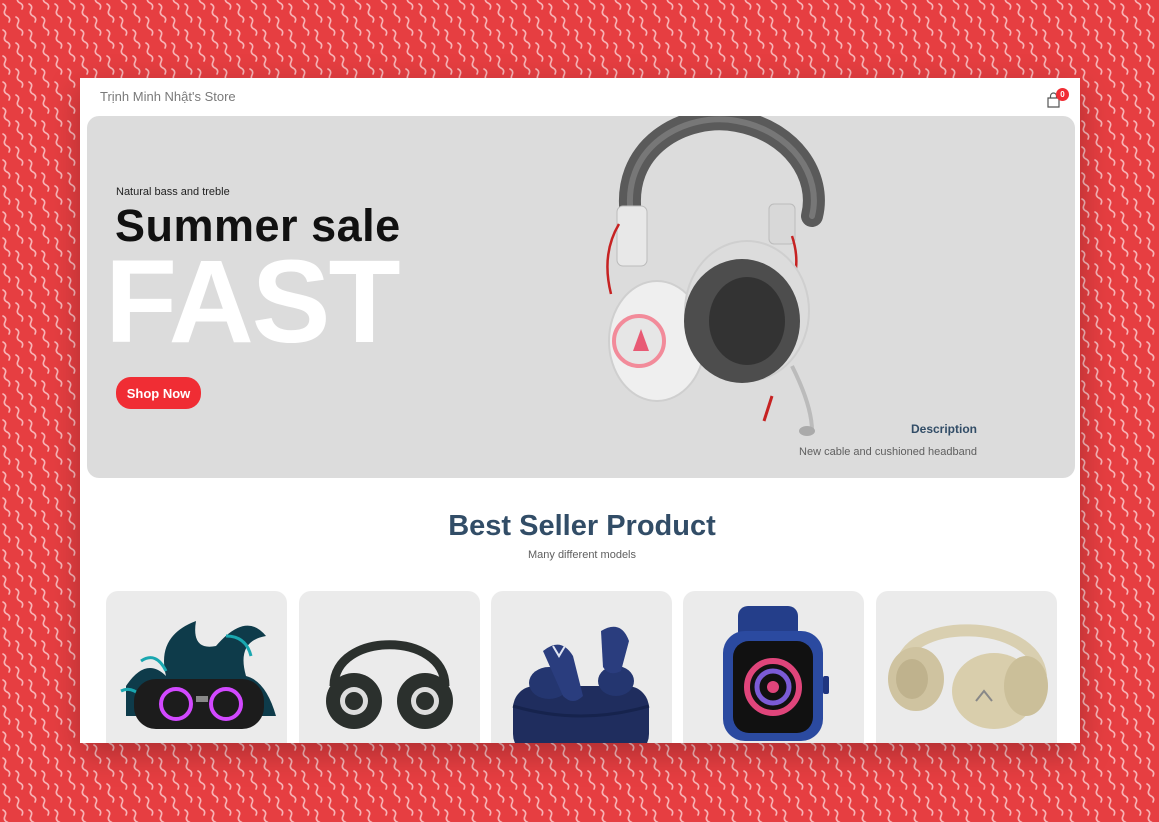 The height and width of the screenshot is (822, 1159). What do you see at coordinates (173, 192) in the screenshot?
I see `hero-small-text: Natural bass and treble` at bounding box center [173, 192].